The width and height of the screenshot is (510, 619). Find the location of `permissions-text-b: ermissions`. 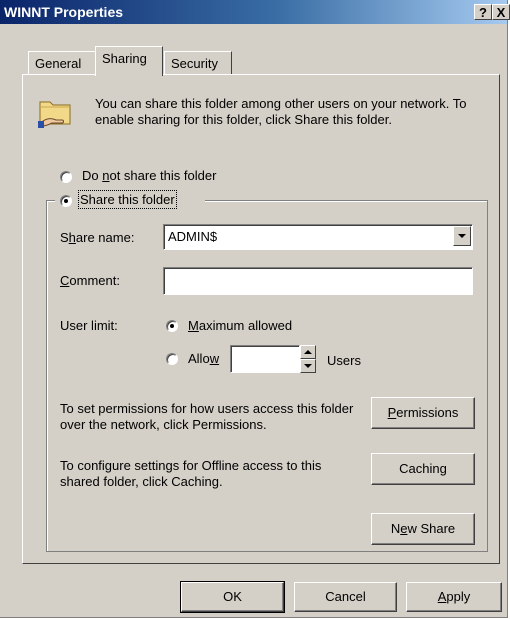

permissions-text-b: ermissions is located at coordinates (427, 412).